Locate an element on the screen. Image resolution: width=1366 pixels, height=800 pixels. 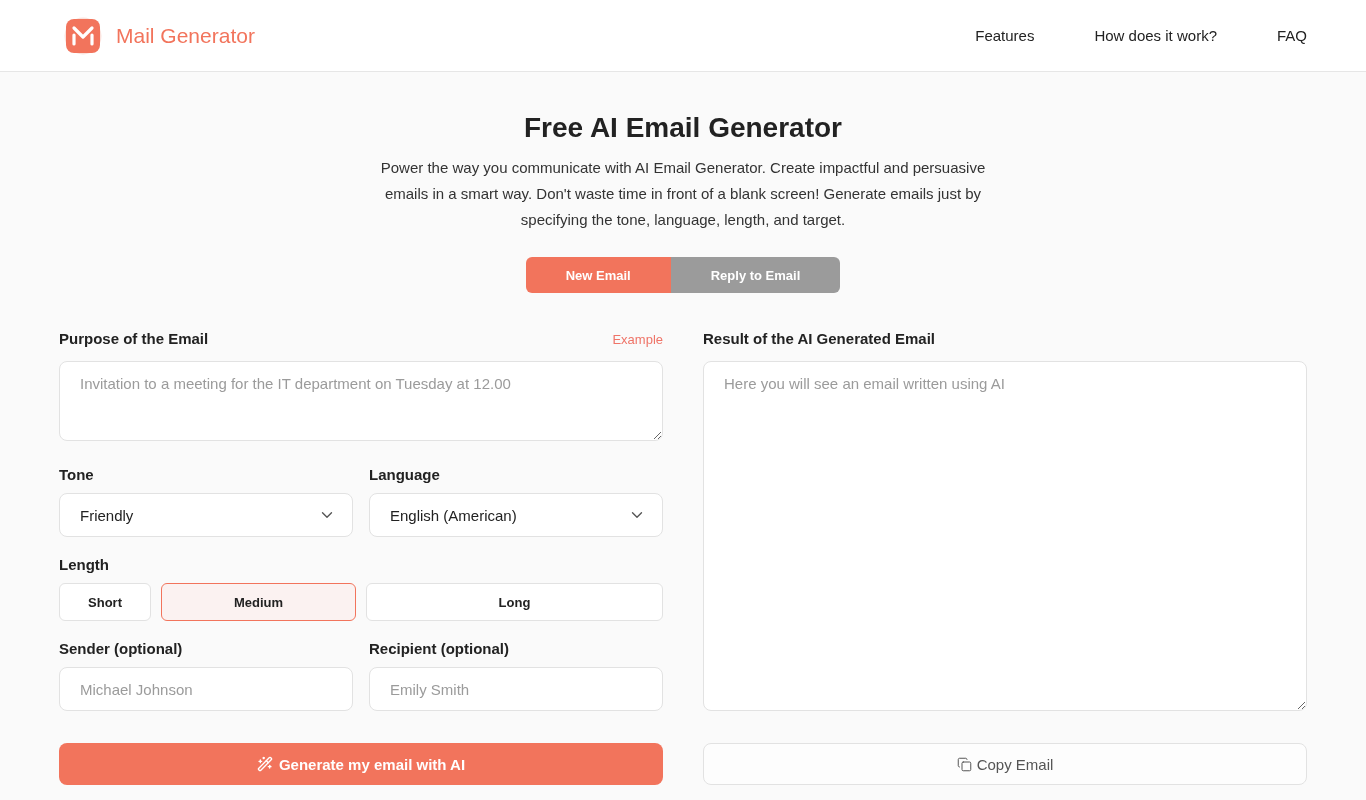
length-option: Short is located at coordinates (105, 602).